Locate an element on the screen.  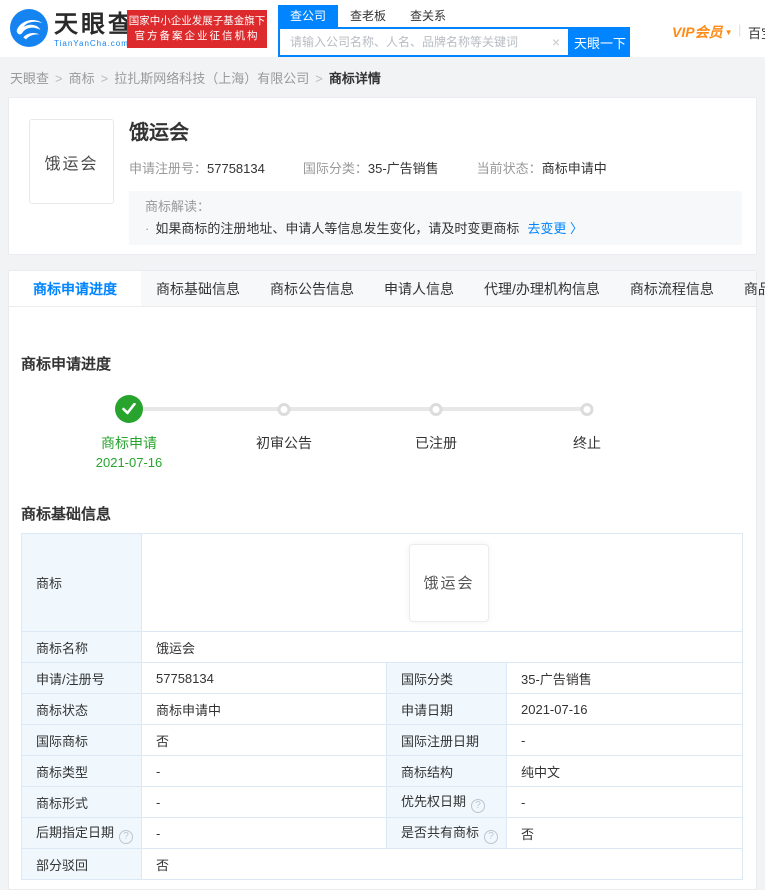
info-label-text: 商标结构 is located at coordinates (427, 772).